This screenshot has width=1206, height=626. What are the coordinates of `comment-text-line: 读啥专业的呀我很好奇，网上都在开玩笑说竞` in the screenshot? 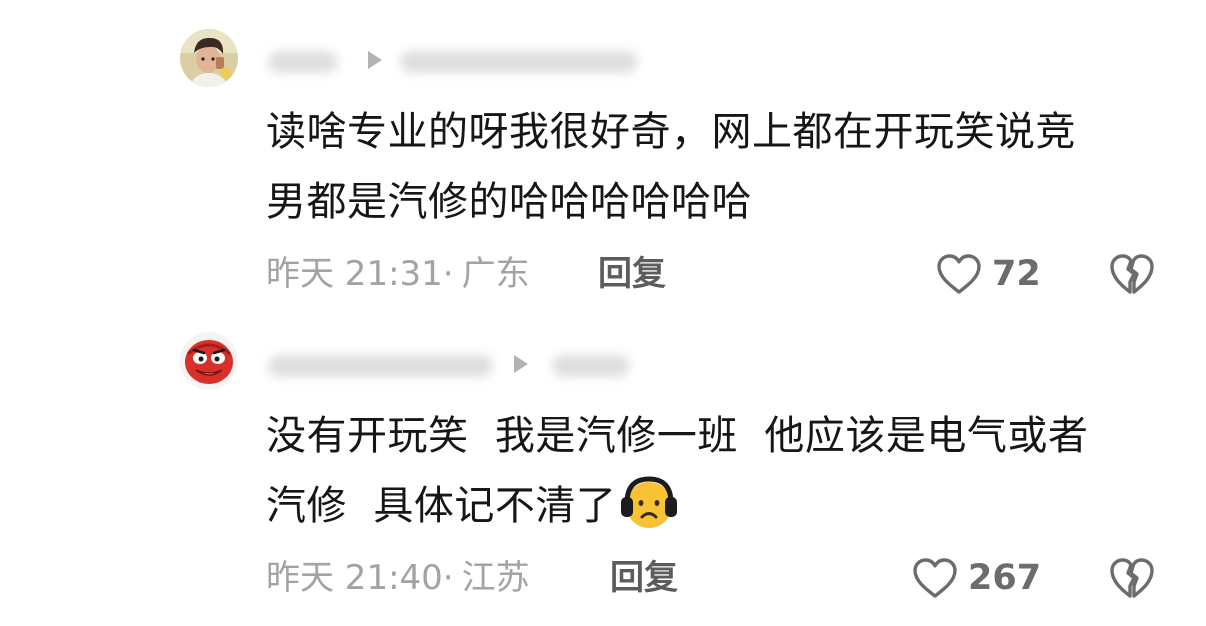 It's located at (671, 132).